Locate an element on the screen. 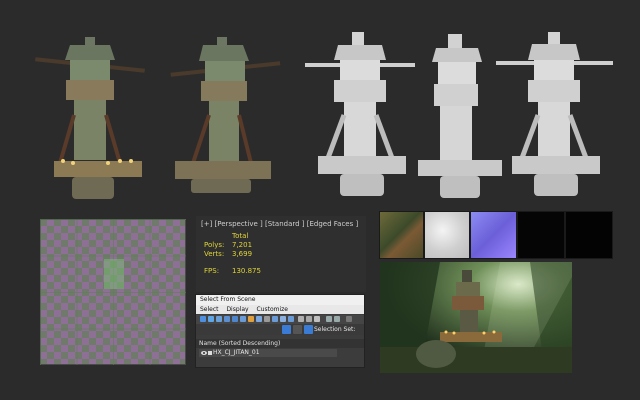 The image size is (640, 400). select-dependents-icon is located at coordinates (286, 329).